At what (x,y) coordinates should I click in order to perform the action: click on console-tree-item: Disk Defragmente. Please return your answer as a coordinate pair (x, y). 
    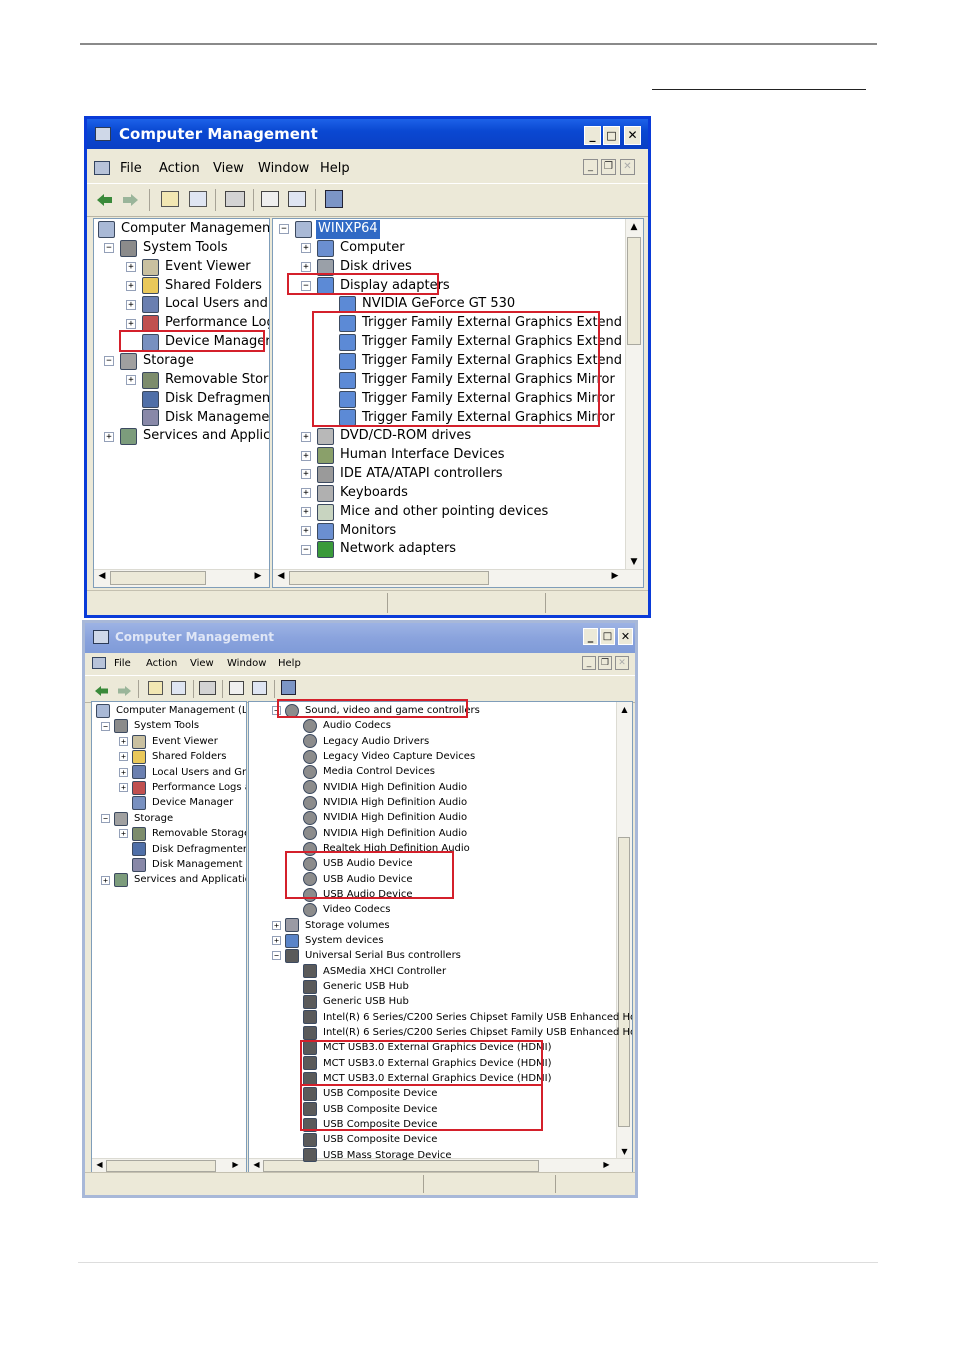
    Looking at the image, I should click on (216, 399).